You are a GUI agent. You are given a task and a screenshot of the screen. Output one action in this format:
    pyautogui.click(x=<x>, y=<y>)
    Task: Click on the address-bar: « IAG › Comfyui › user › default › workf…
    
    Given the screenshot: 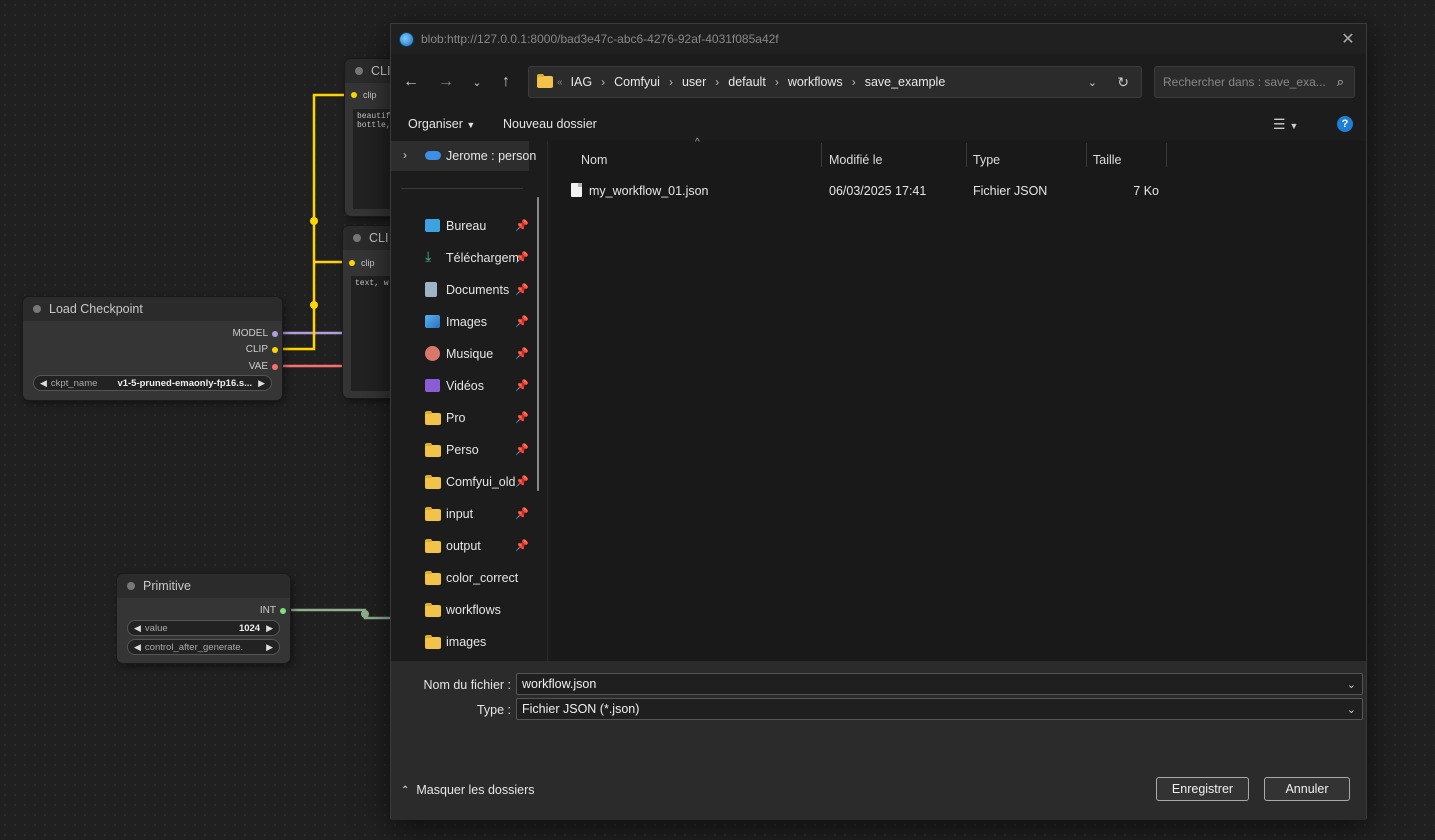 What is the action you would take?
    pyautogui.click(x=835, y=82)
    